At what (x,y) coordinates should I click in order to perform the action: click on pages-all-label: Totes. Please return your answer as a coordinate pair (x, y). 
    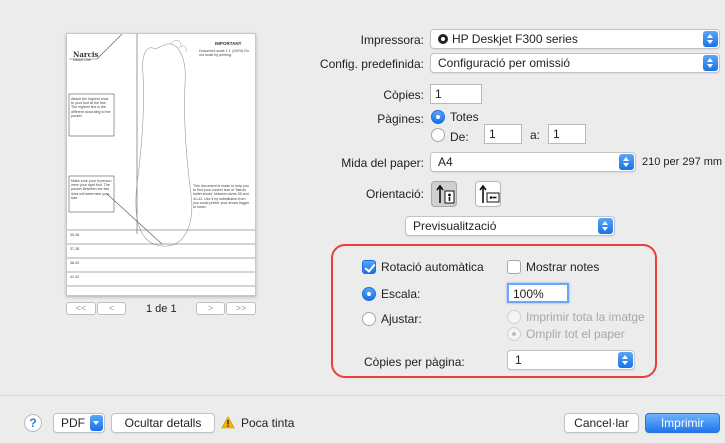
    Looking at the image, I should click on (464, 117).